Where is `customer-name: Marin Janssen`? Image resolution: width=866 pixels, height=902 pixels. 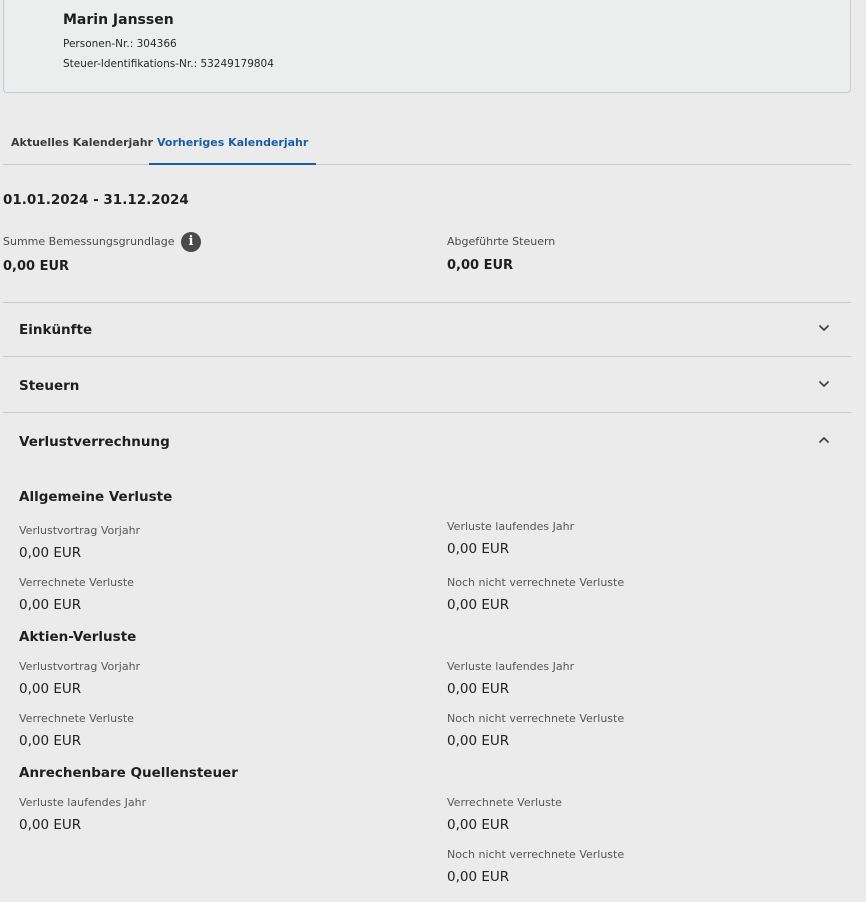
customer-name: Marin Janssen is located at coordinates (118, 20).